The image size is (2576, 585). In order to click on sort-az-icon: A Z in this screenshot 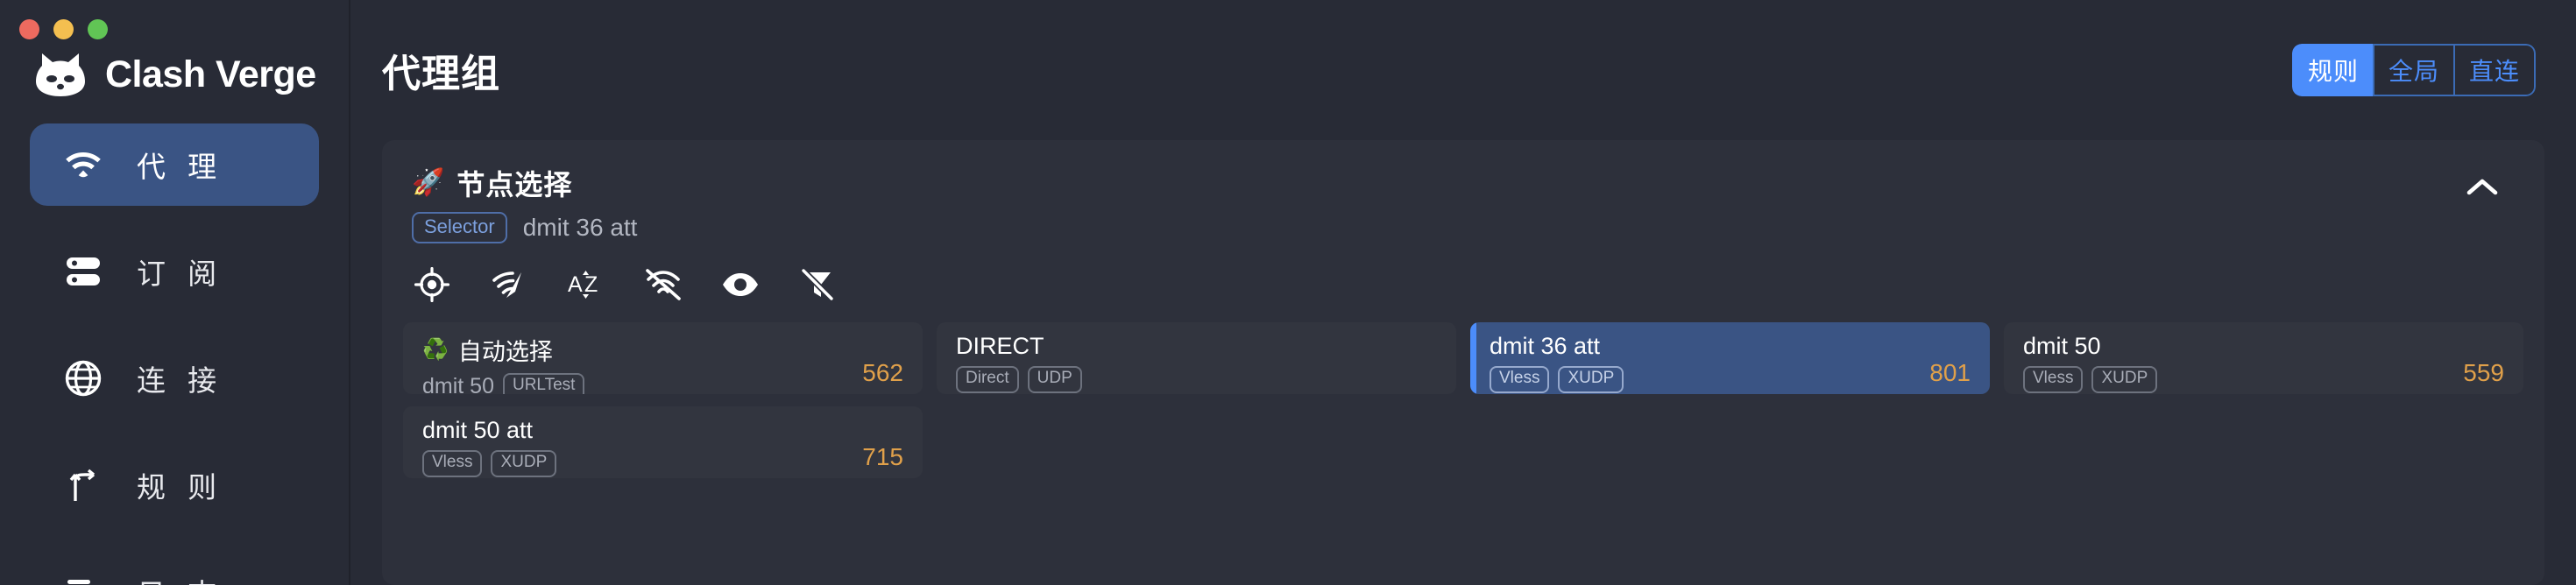, I will do `click(586, 284)`.